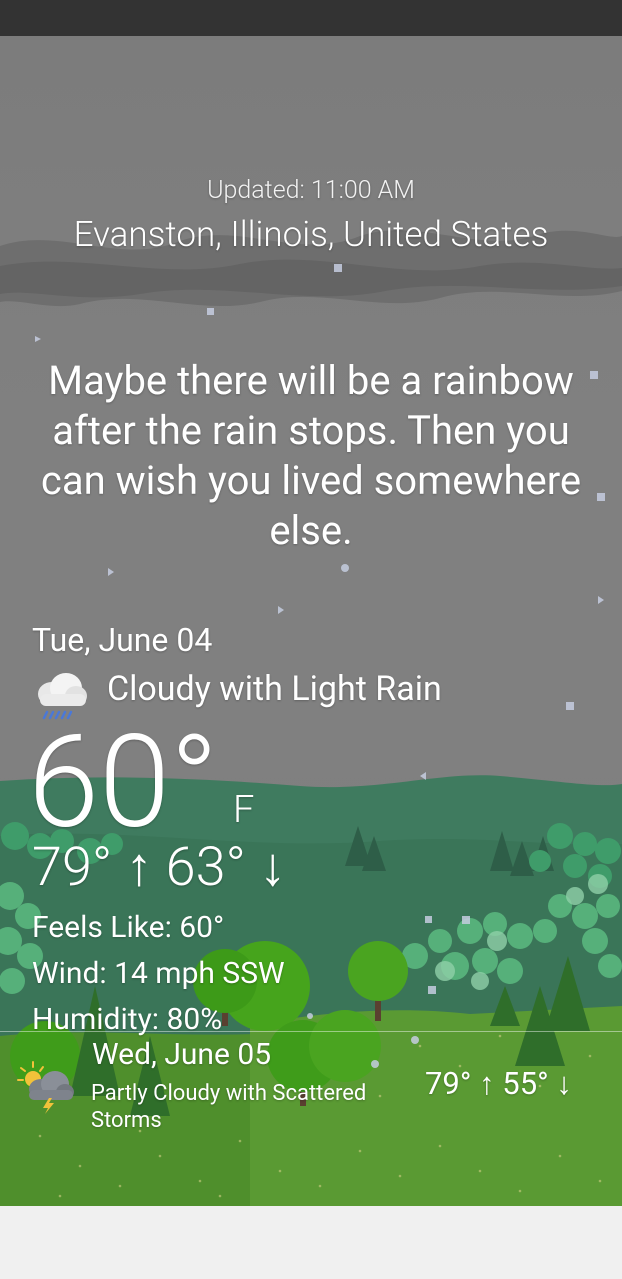  I want to click on current-condition: Cloudy with Light Rain, so click(274, 689).